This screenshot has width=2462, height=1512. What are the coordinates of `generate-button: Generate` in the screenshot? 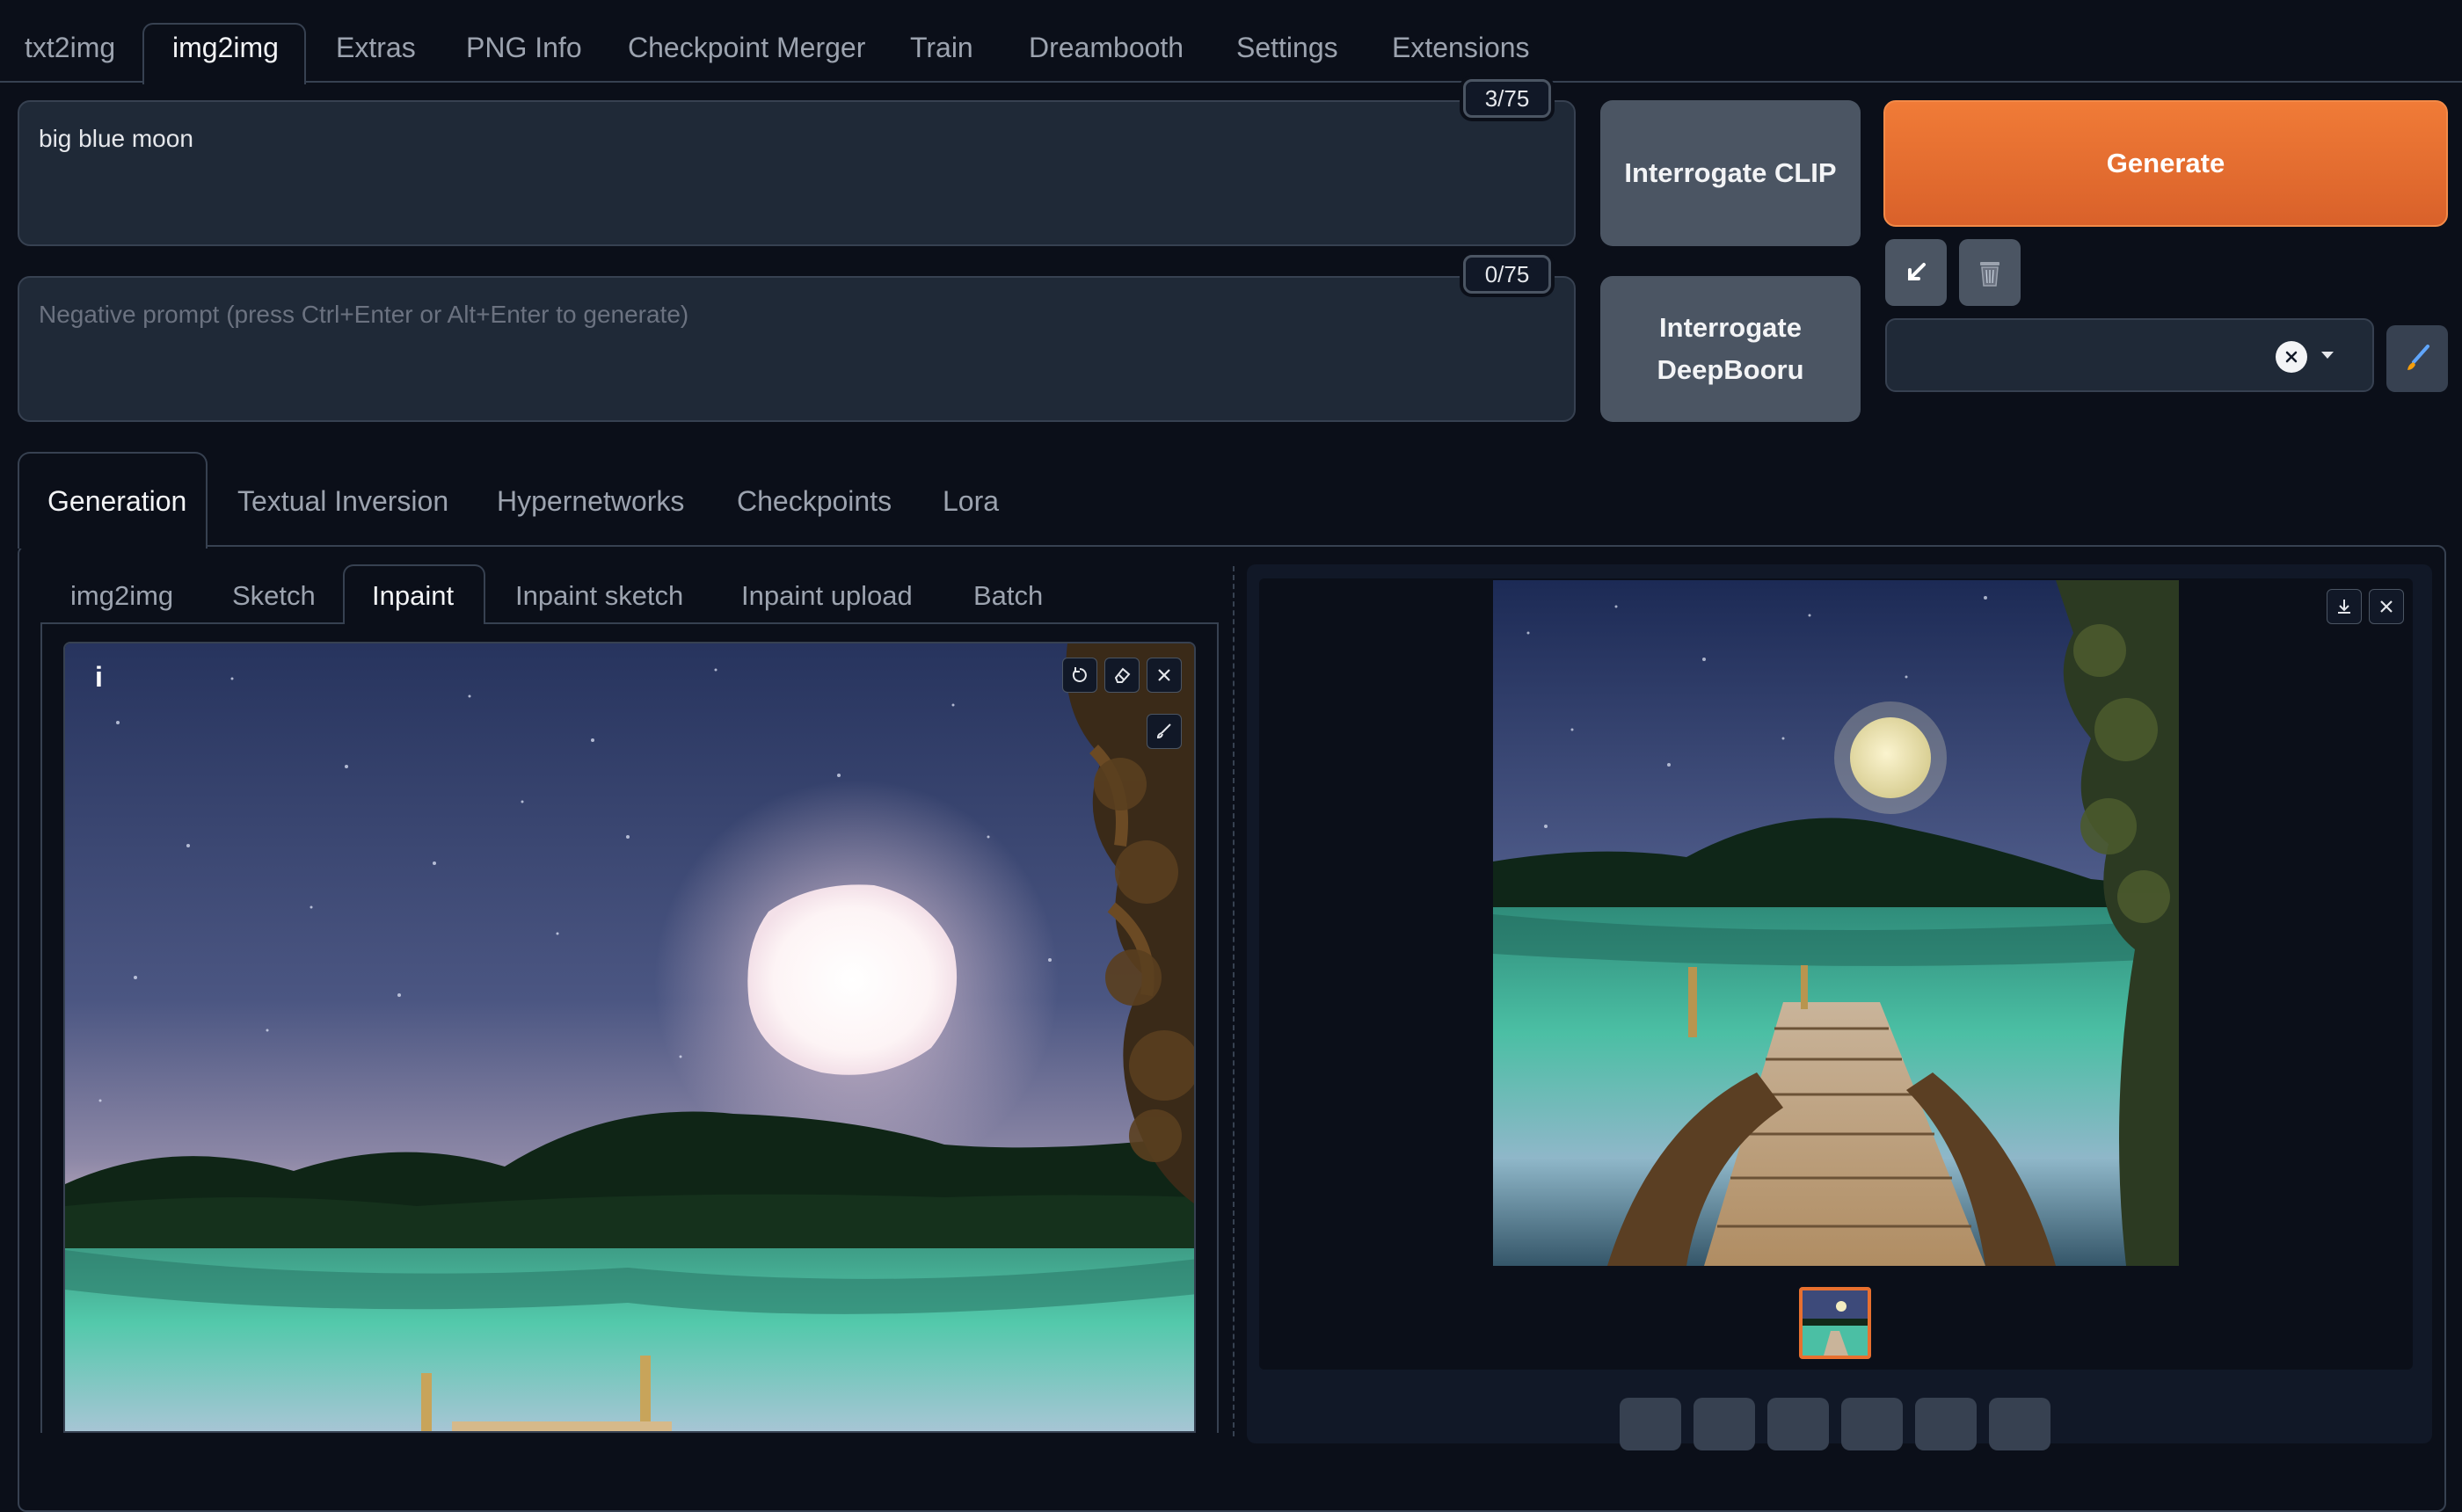 It's located at (2165, 164).